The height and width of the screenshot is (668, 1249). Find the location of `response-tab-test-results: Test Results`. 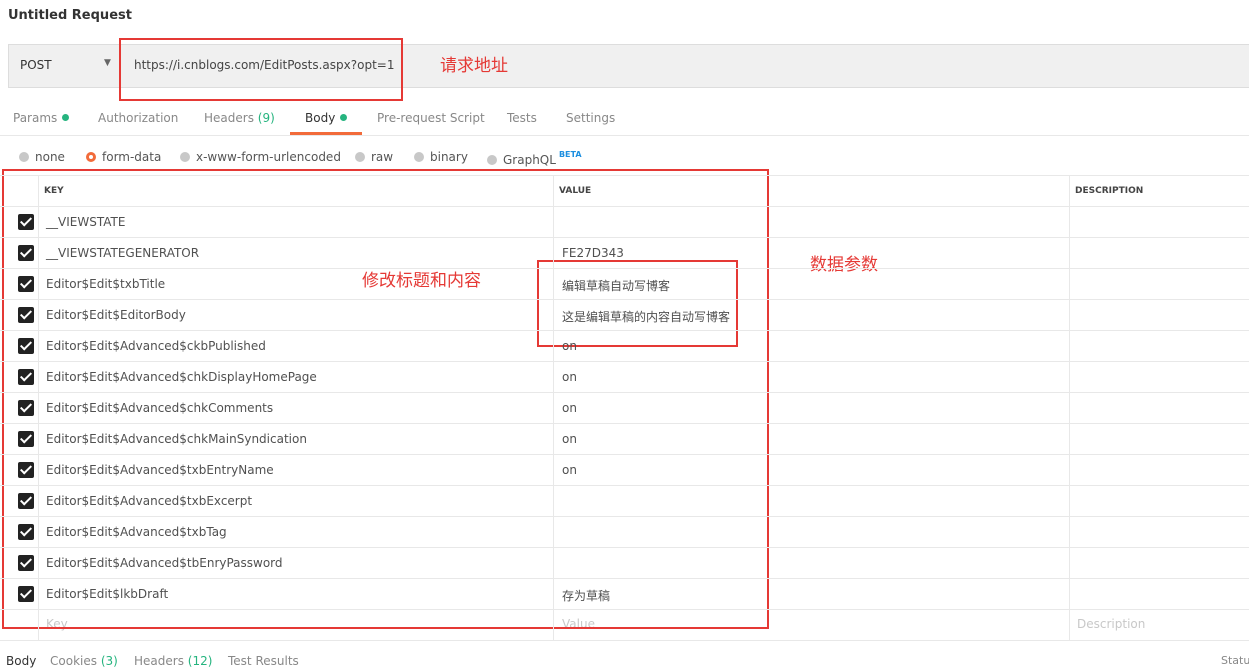

response-tab-test-results: Test Results is located at coordinates (263, 661).